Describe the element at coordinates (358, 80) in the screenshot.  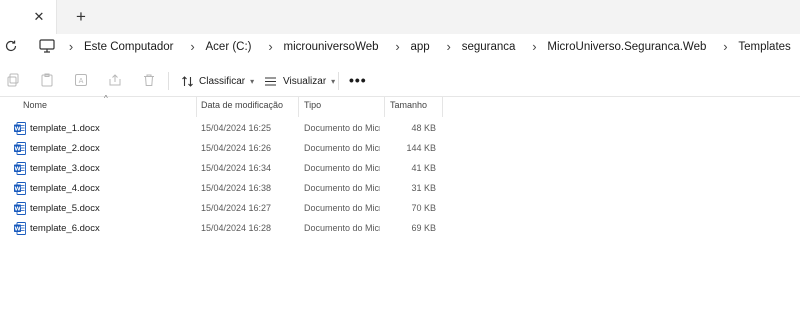
I see `more-options-button: •••` at that location.